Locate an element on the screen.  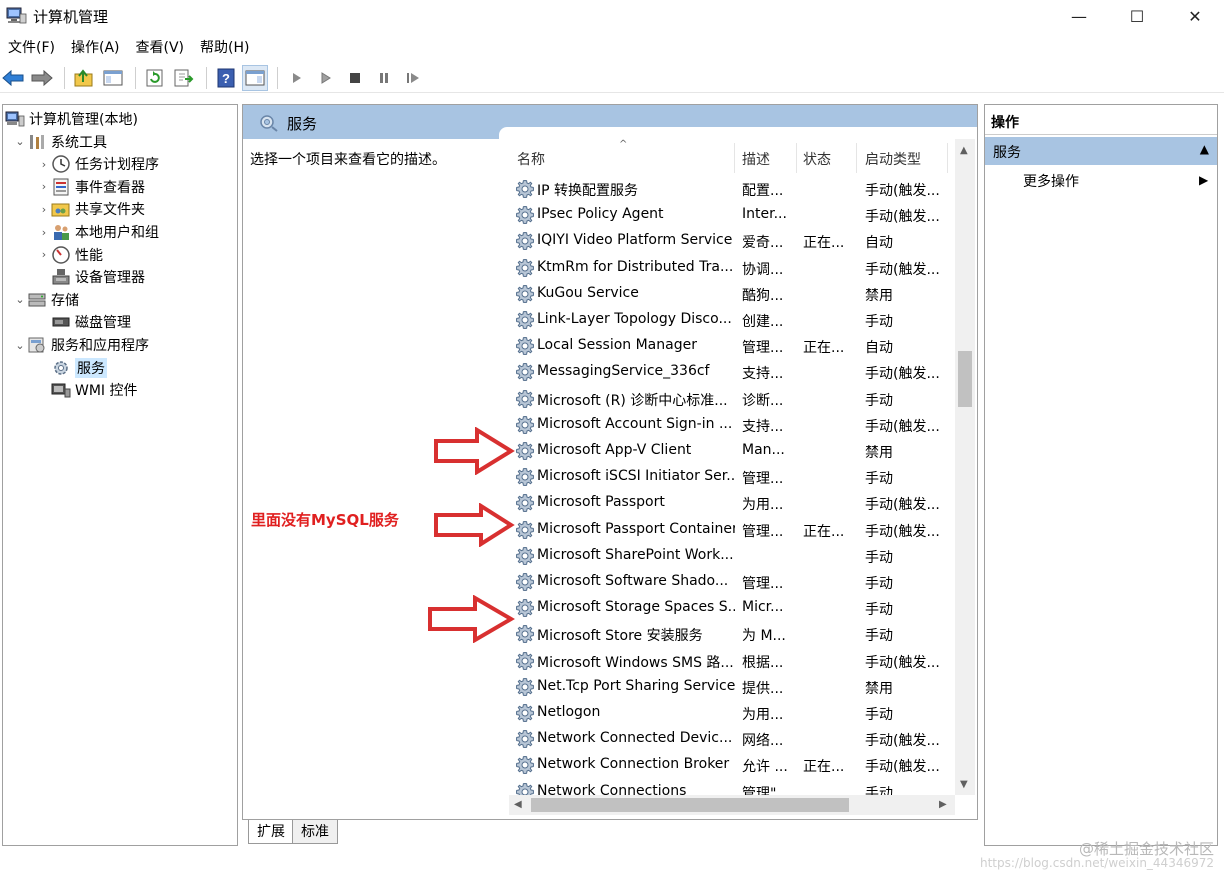
menu-file: 文件(F) is located at coordinates (31, 48).